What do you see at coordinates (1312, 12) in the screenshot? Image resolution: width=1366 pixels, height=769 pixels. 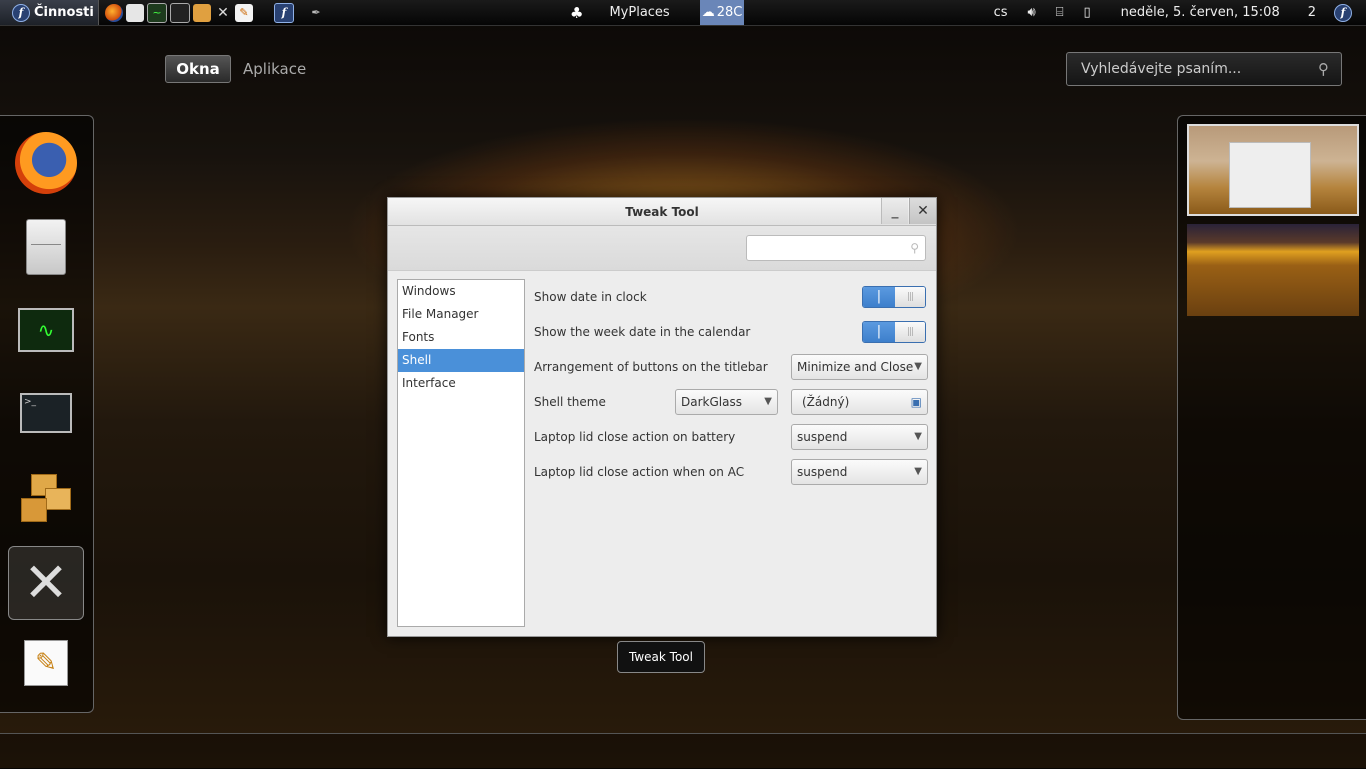 I see `workspace-indicator: 2` at bounding box center [1312, 12].